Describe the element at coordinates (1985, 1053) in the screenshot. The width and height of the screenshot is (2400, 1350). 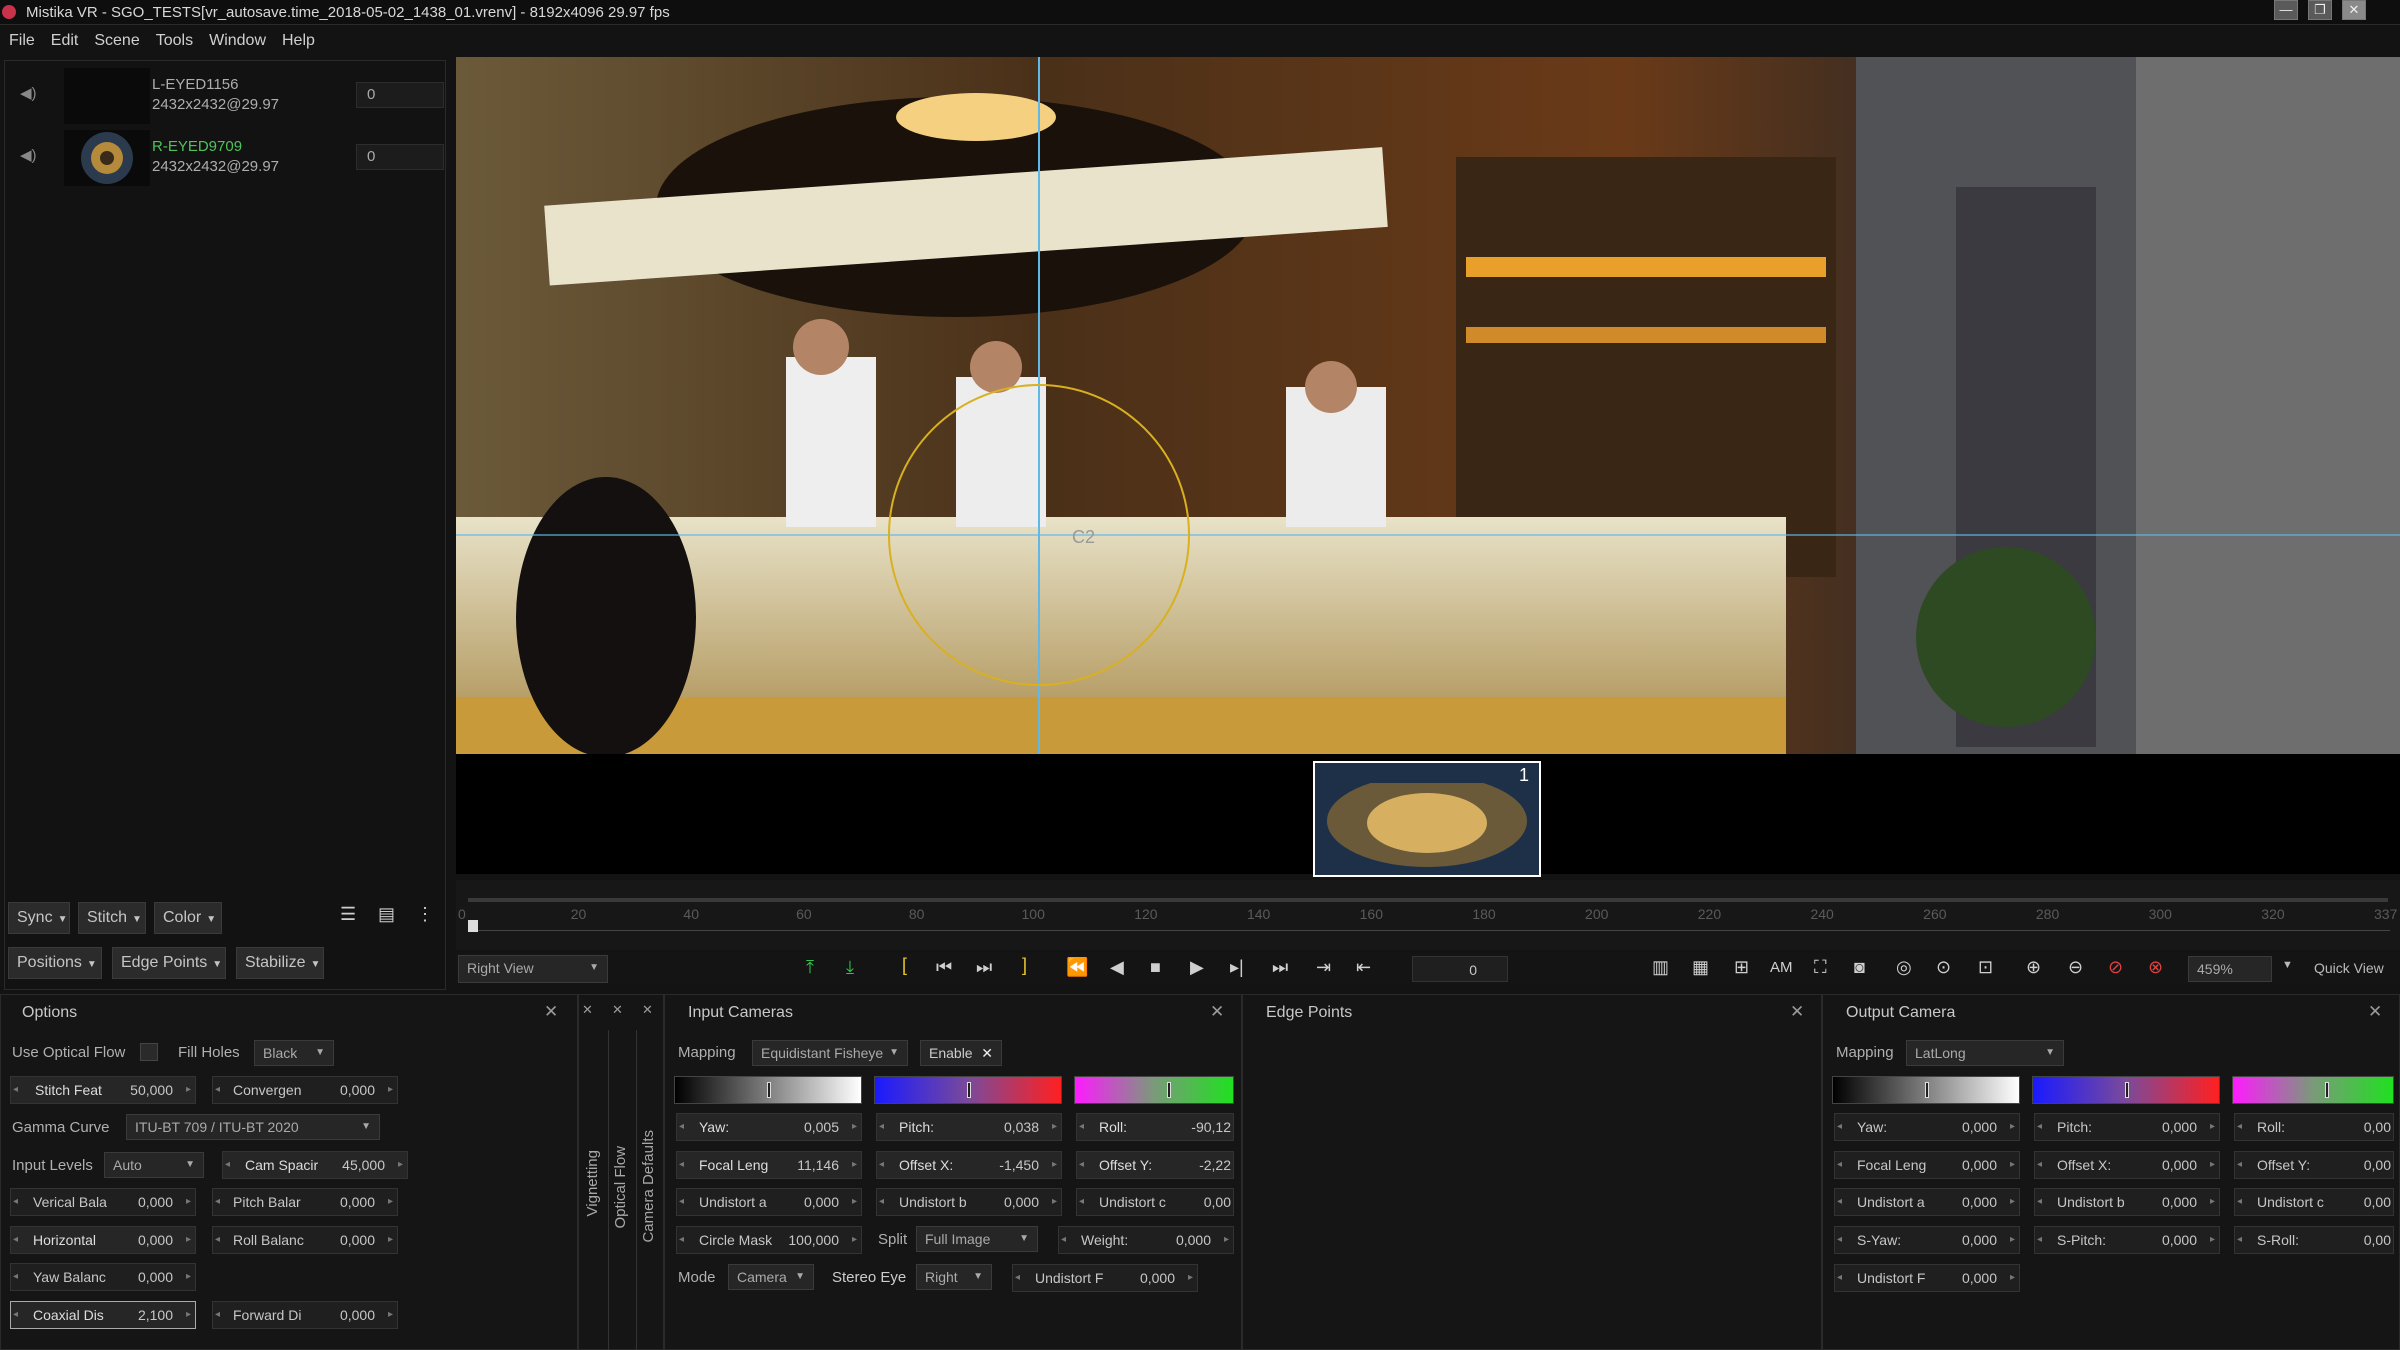
I see `output-mapping-select: LatLong ▼` at that location.